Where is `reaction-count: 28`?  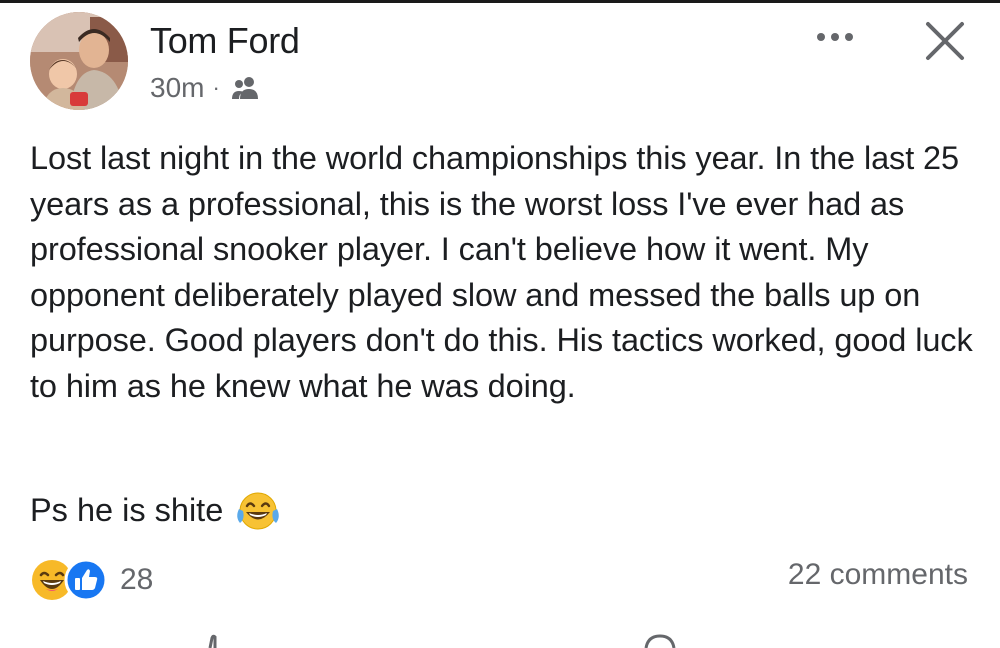
reaction-count: 28 is located at coordinates (137, 579).